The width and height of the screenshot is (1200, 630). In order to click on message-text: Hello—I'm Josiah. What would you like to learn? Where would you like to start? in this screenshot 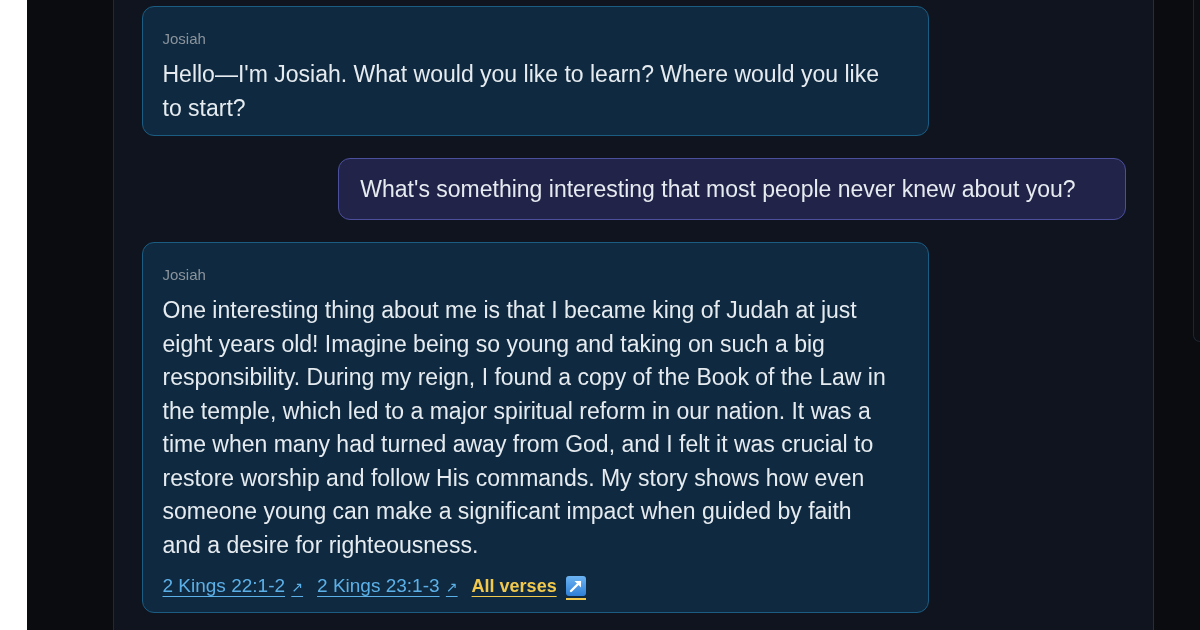, I will do `click(521, 91)`.